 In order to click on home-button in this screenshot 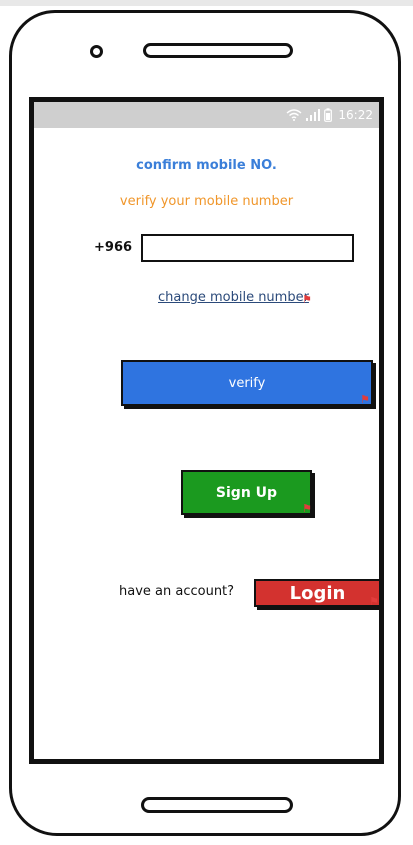, I will do `click(217, 805)`.